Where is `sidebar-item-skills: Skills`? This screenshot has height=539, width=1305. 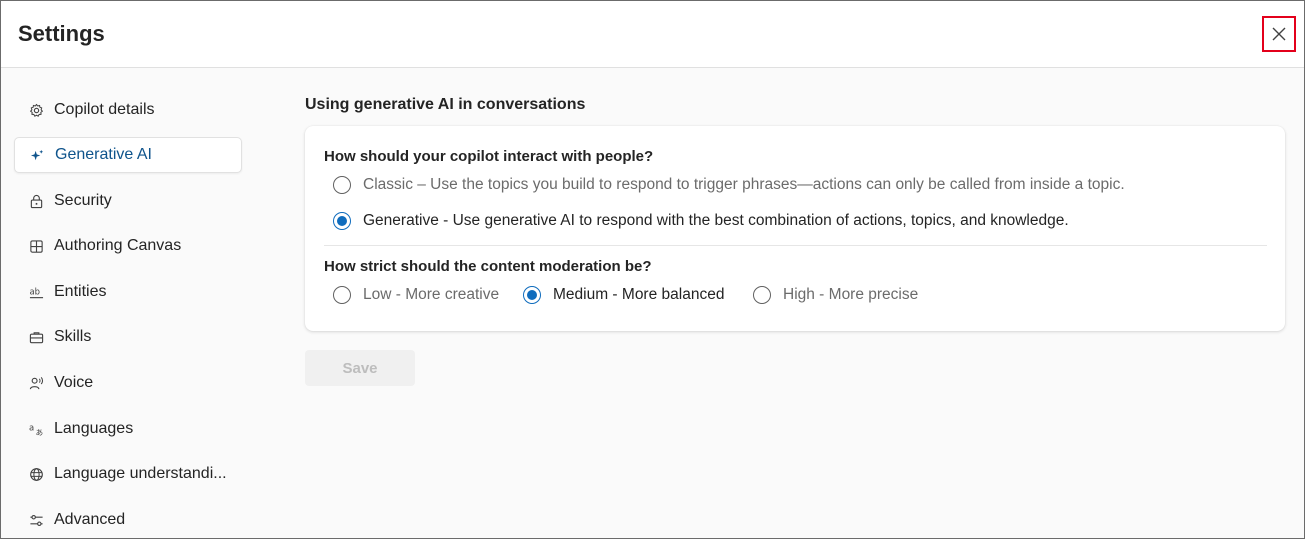 sidebar-item-skills: Skills is located at coordinates (128, 337).